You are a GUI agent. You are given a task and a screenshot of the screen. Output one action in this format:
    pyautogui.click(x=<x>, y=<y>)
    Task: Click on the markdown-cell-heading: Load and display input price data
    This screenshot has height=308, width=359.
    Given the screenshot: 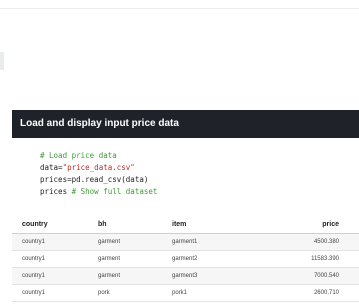 What is the action you would take?
    pyautogui.click(x=185, y=124)
    